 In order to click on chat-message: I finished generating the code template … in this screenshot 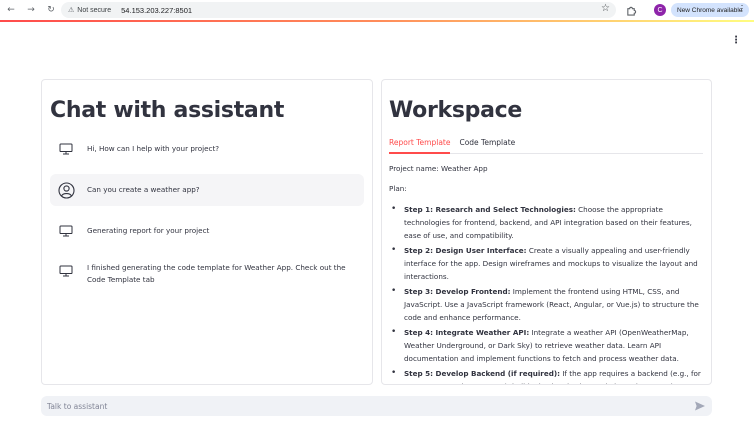, I will do `click(207, 276)`.